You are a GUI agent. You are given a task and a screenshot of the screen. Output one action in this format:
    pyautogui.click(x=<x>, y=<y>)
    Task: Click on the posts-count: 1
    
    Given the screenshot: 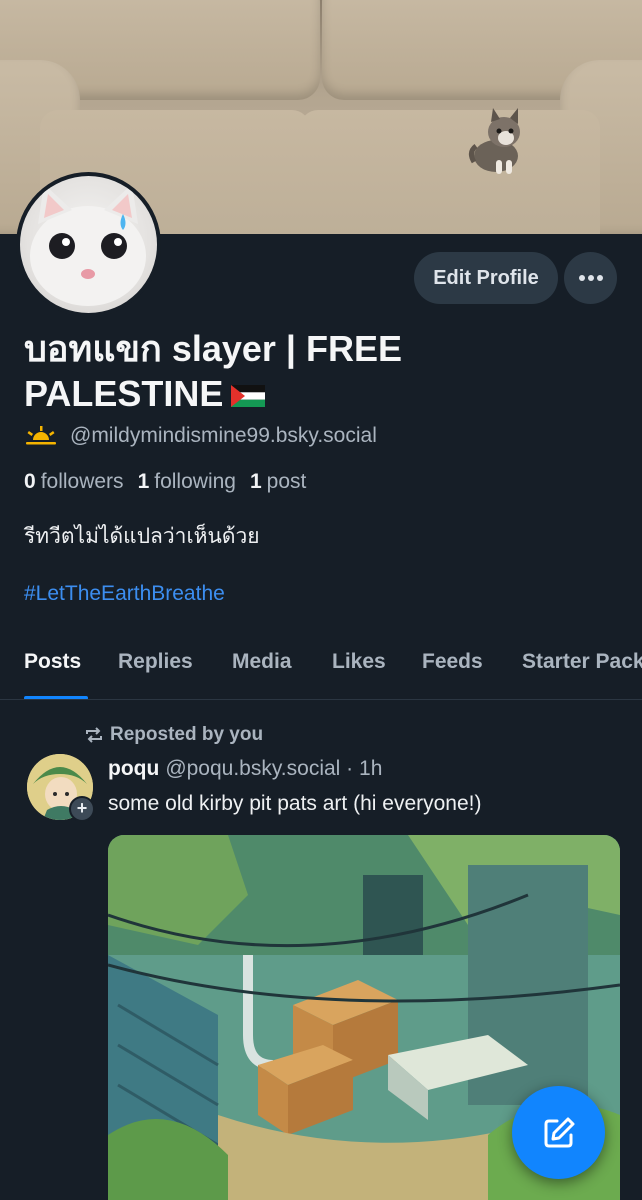 What is the action you would take?
    pyautogui.click(x=255, y=481)
    